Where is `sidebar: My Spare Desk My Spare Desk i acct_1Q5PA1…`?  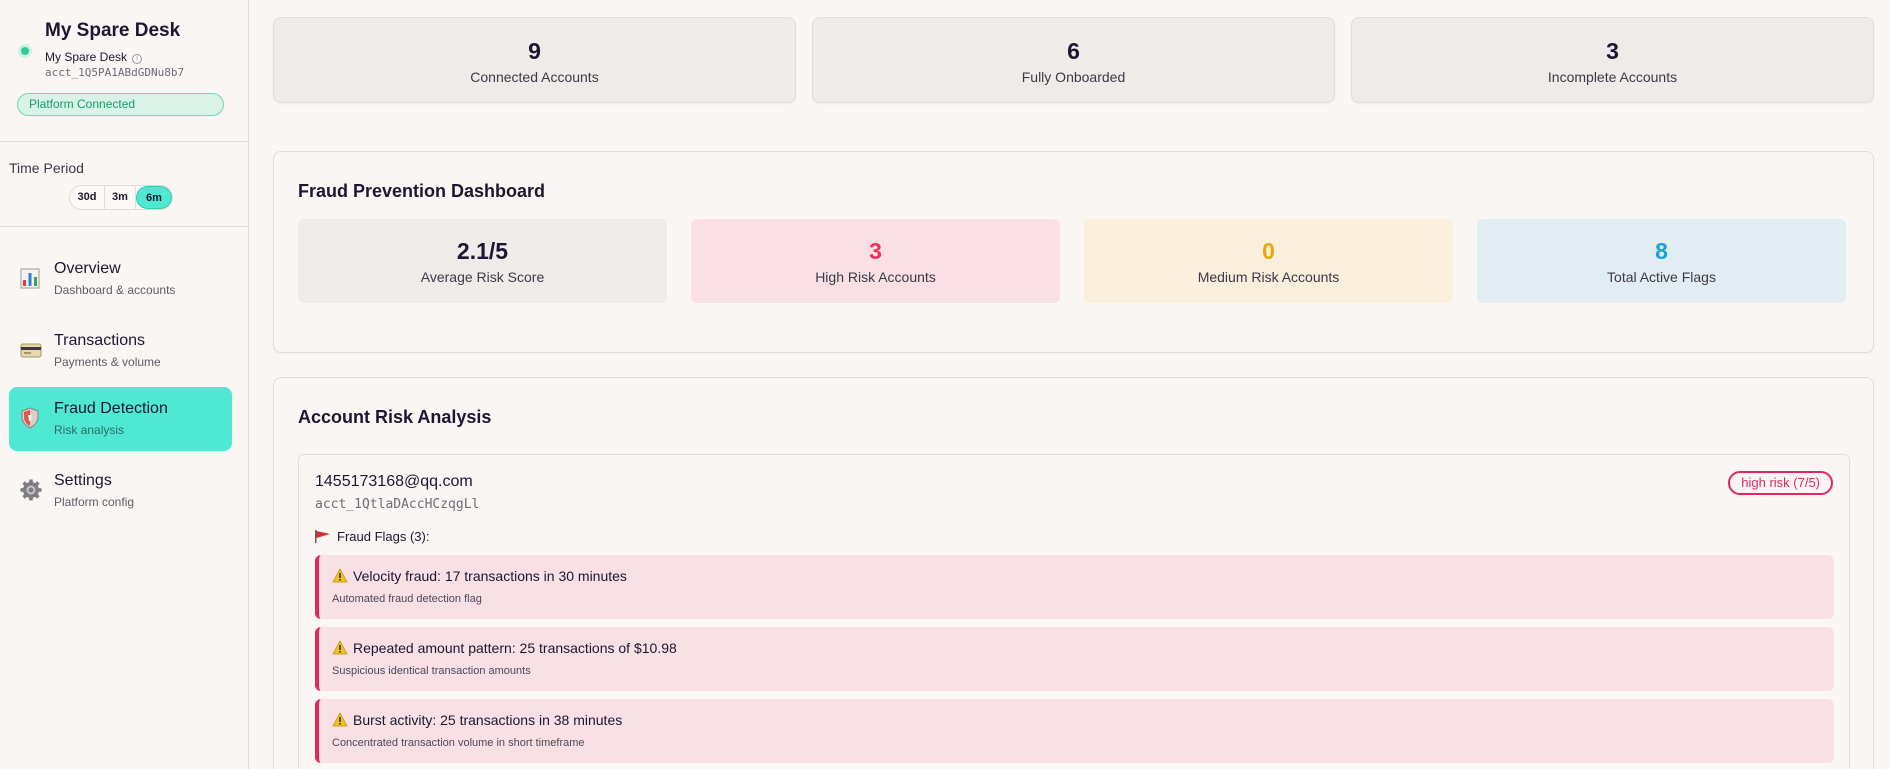 sidebar: My Spare Desk My Spare Desk i acct_1Q5PA1… is located at coordinates (124, 384).